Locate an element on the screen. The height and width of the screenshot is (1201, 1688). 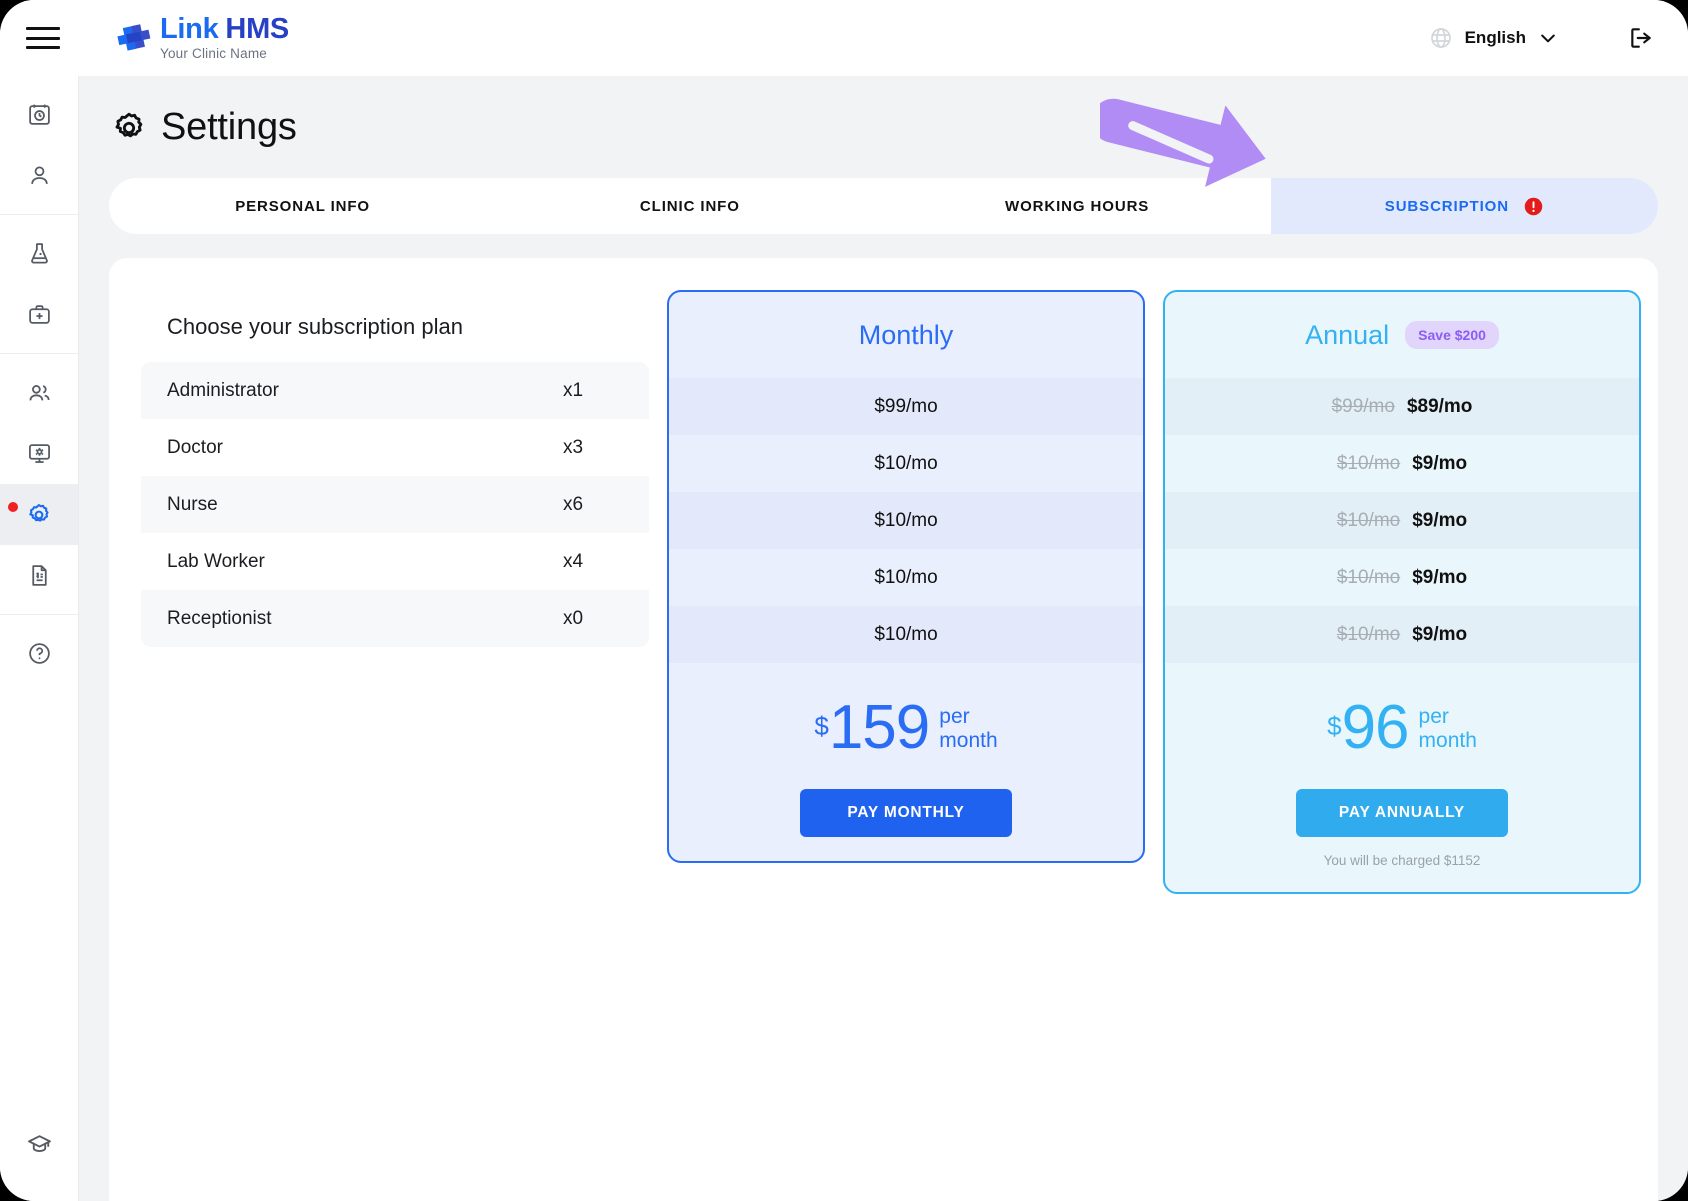
annual-total-price: $ 96 per month is located at coordinates (1402, 728).